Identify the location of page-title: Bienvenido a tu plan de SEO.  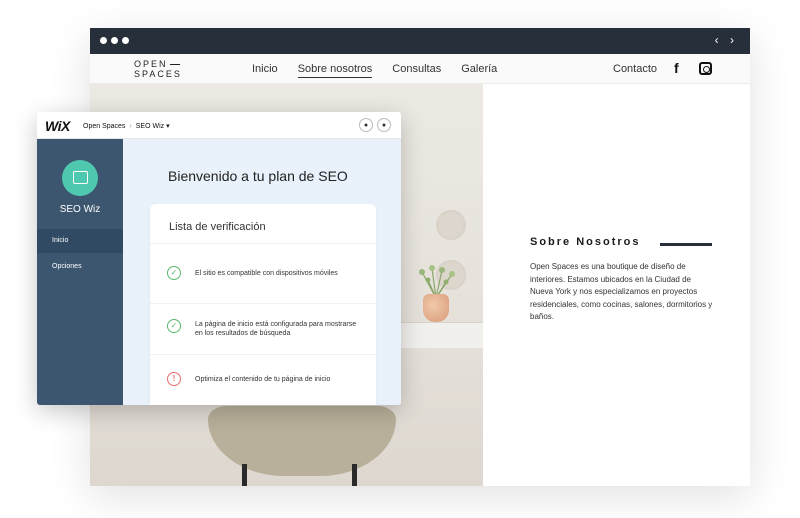
(258, 176).